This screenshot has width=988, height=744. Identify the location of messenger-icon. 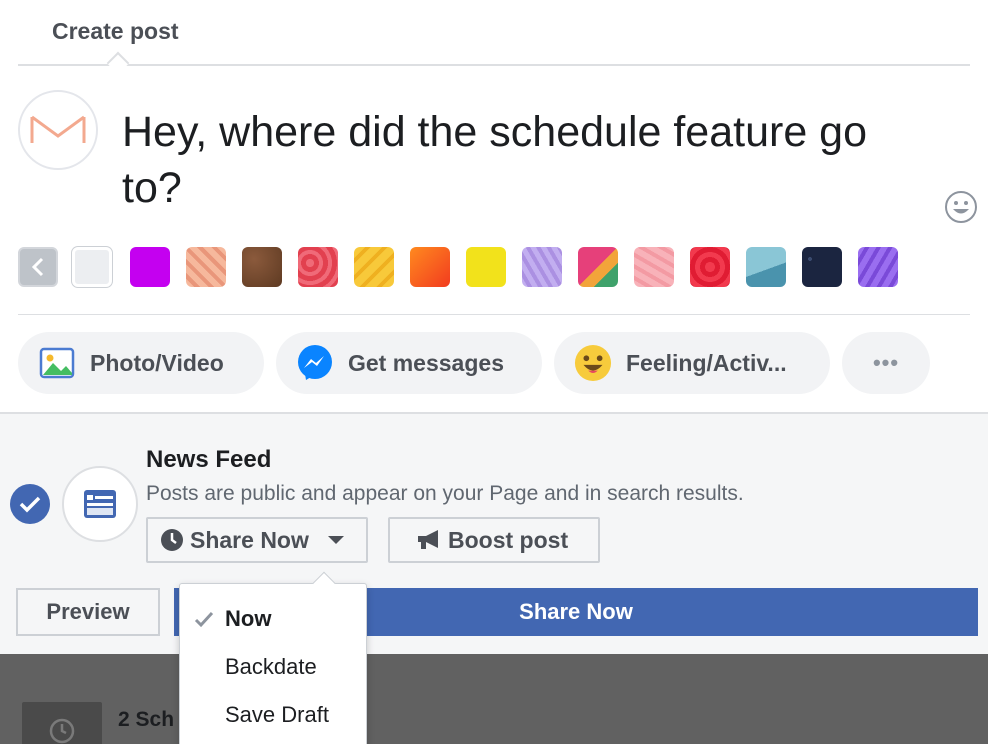
(315, 363).